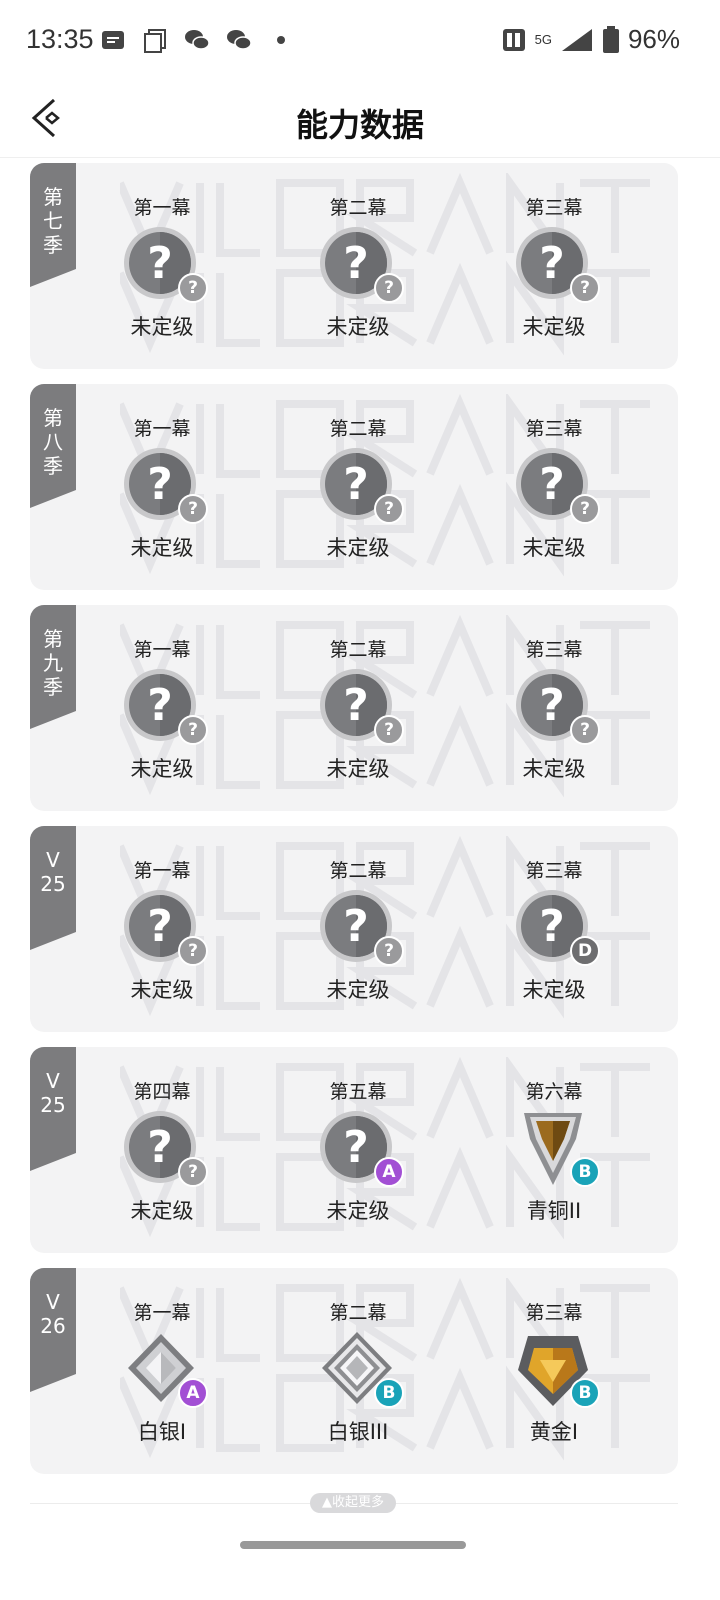  I want to click on rank-badge-unrated-icon: ? A, so click(361, 1149).